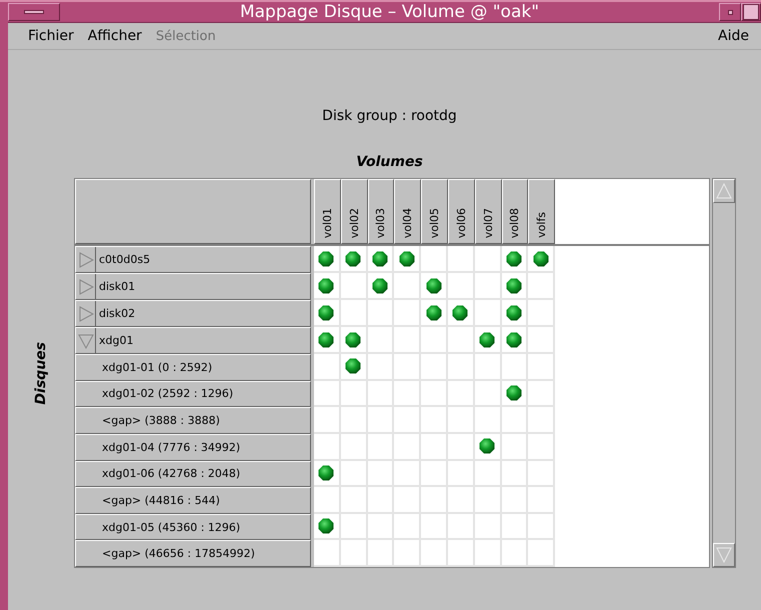 The height and width of the screenshot is (610, 761). I want to click on subdisk-row-header: xdg01-02 (2592 : 1296), so click(193, 394).